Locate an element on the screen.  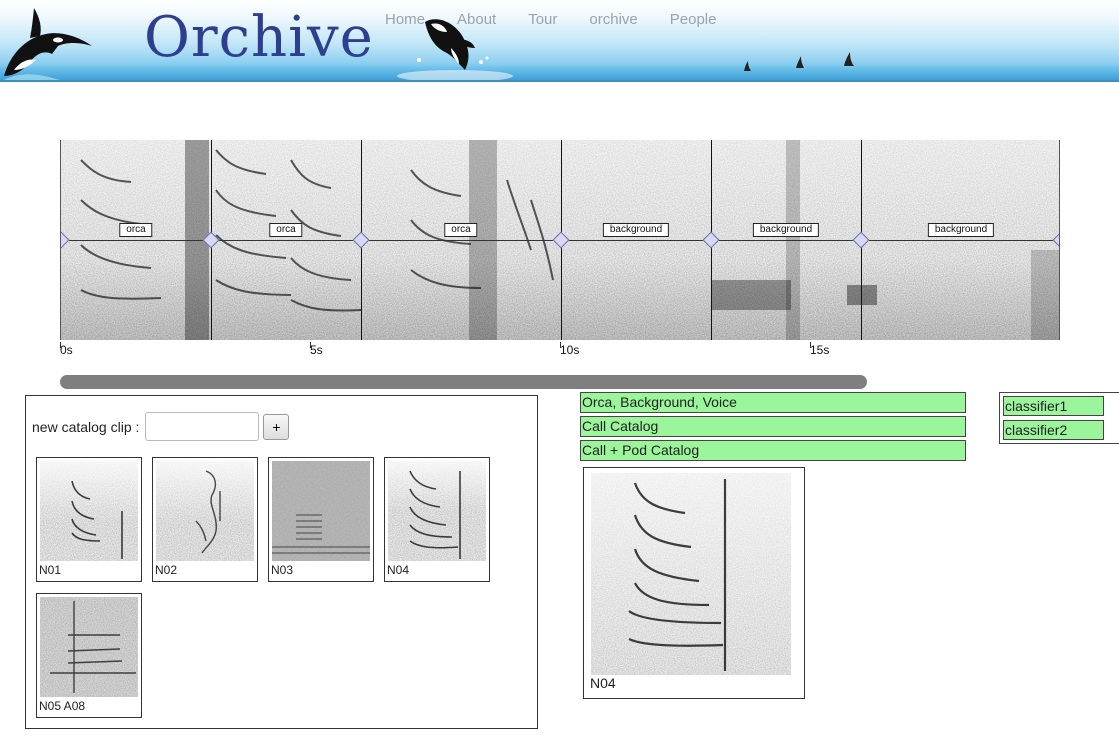
catalog-item-orca-background-voice: Orca, Background, Voice is located at coordinates (773, 402).